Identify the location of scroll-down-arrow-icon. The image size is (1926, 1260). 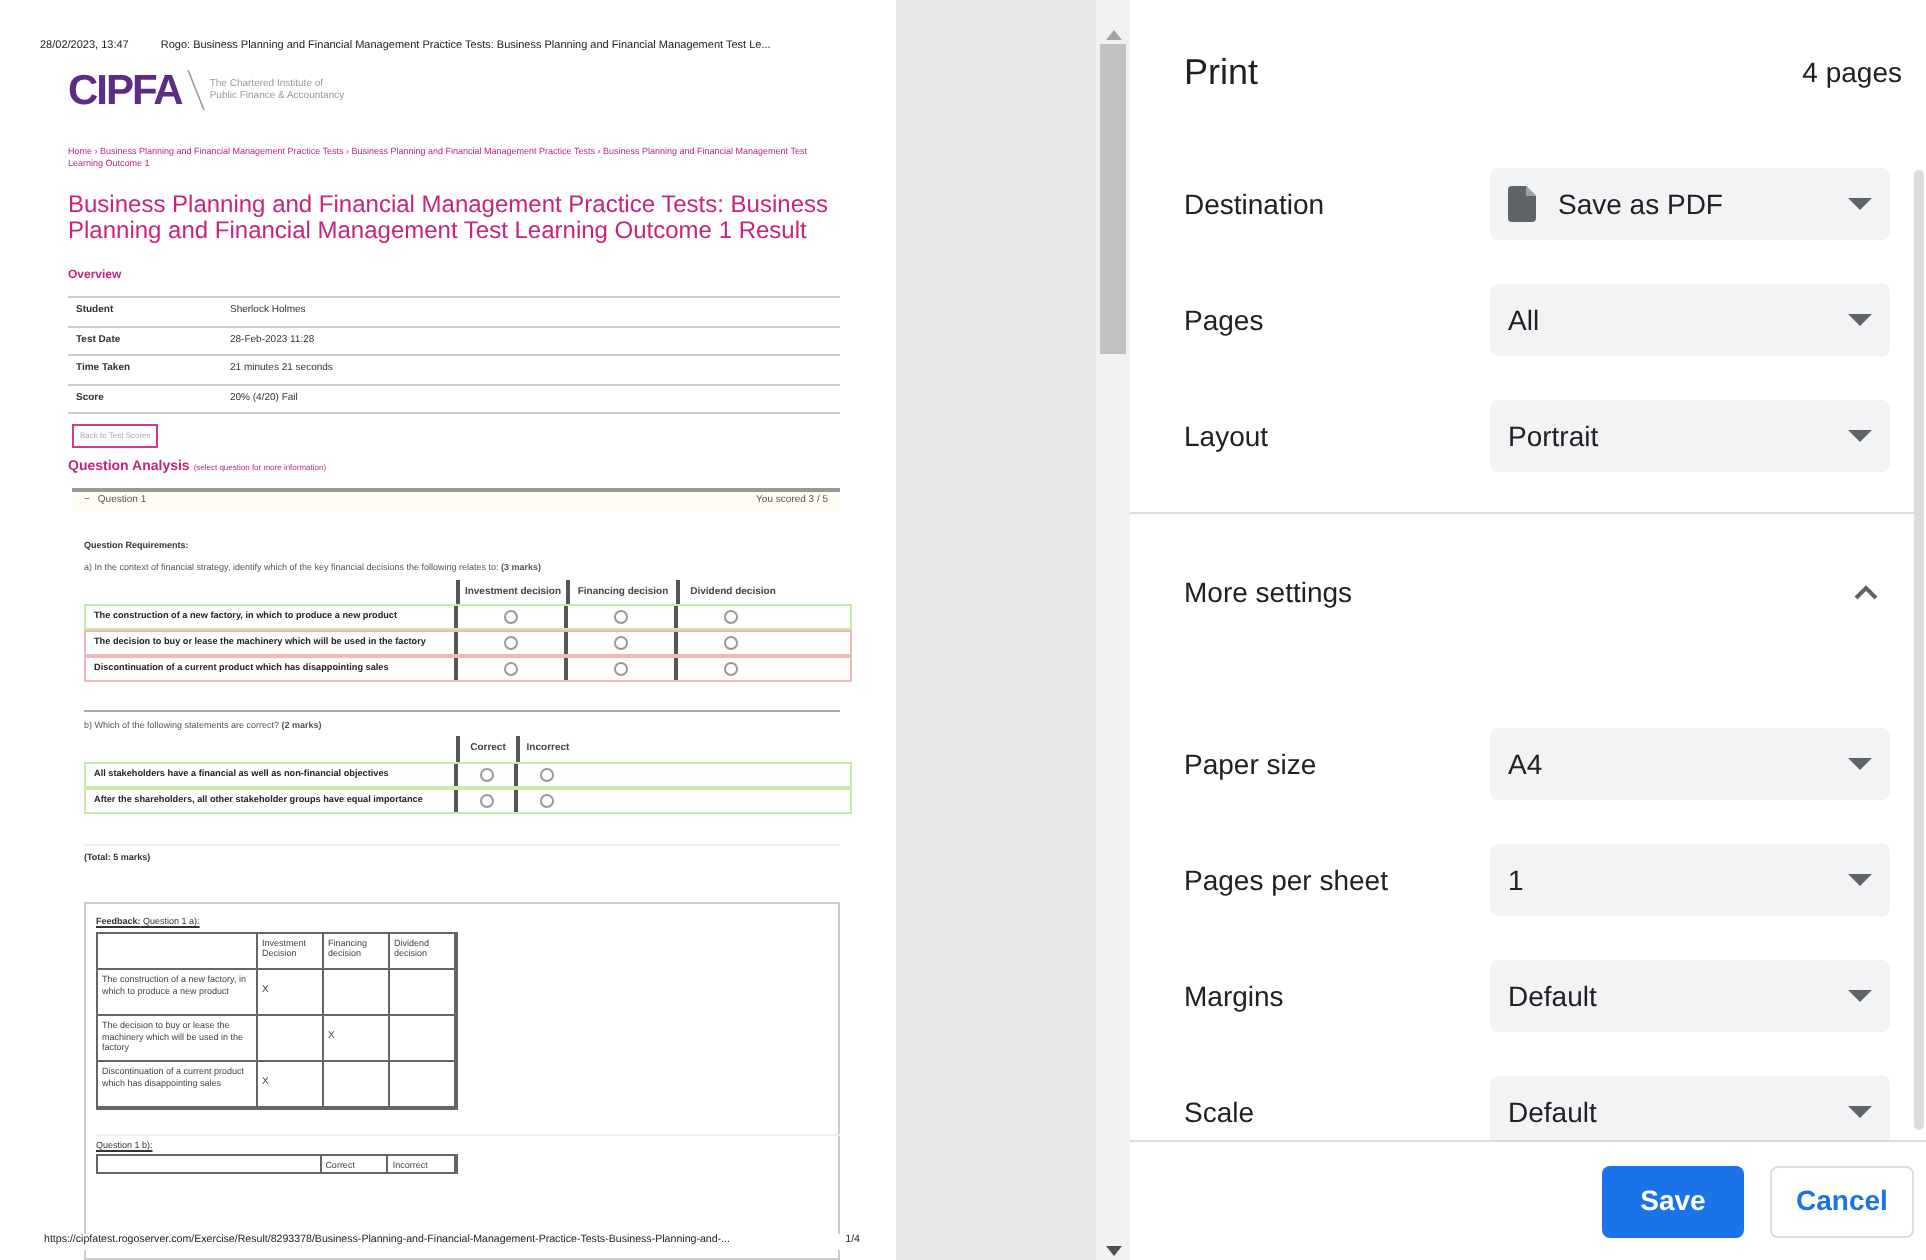
(1113, 1251).